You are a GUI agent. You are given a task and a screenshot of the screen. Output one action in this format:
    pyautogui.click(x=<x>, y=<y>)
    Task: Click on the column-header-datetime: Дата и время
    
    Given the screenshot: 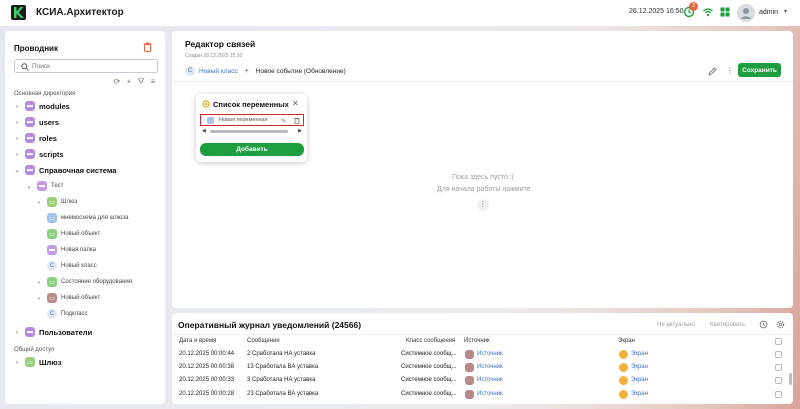 What is the action you would take?
    pyautogui.click(x=197, y=341)
    